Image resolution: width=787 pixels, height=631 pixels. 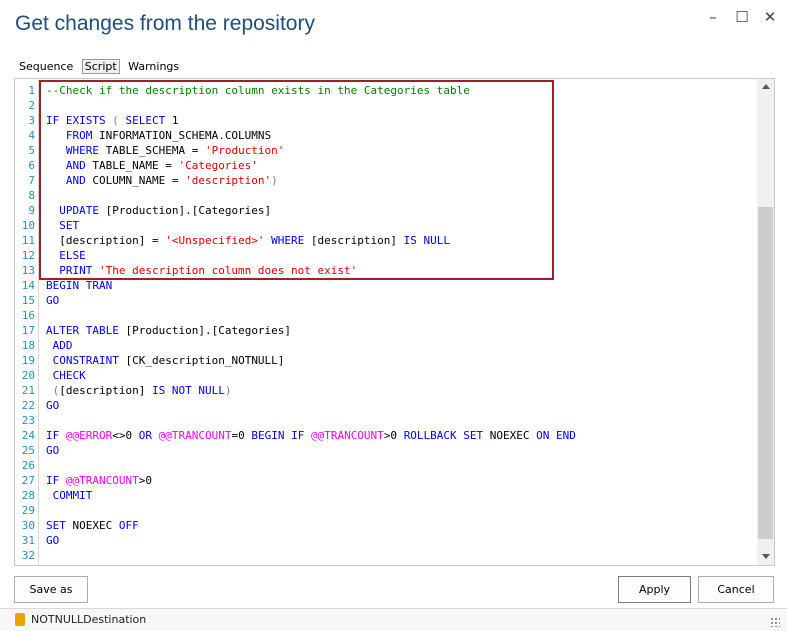 I want to click on vertical-scrollbar, so click(x=765, y=322).